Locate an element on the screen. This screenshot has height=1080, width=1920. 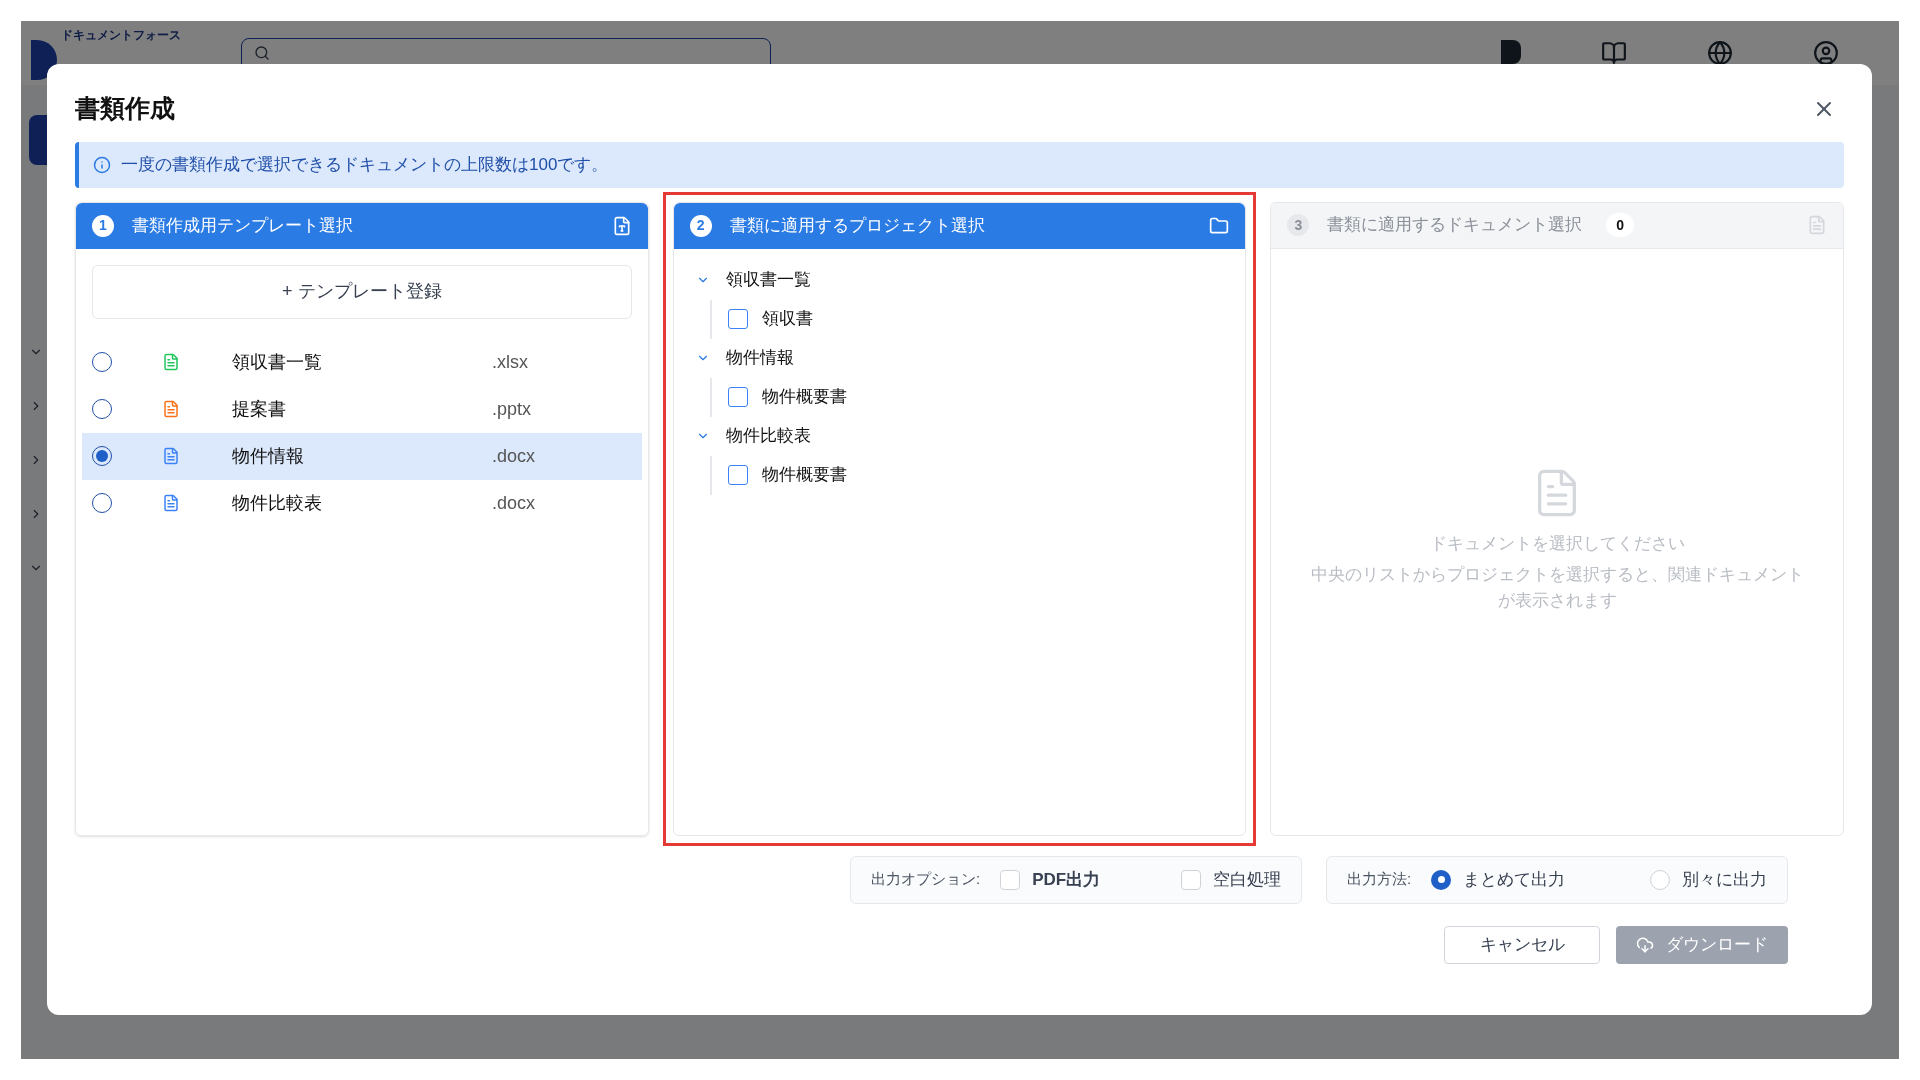
panel-title: 書類作成用テンプレート選択 is located at coordinates (242, 225).